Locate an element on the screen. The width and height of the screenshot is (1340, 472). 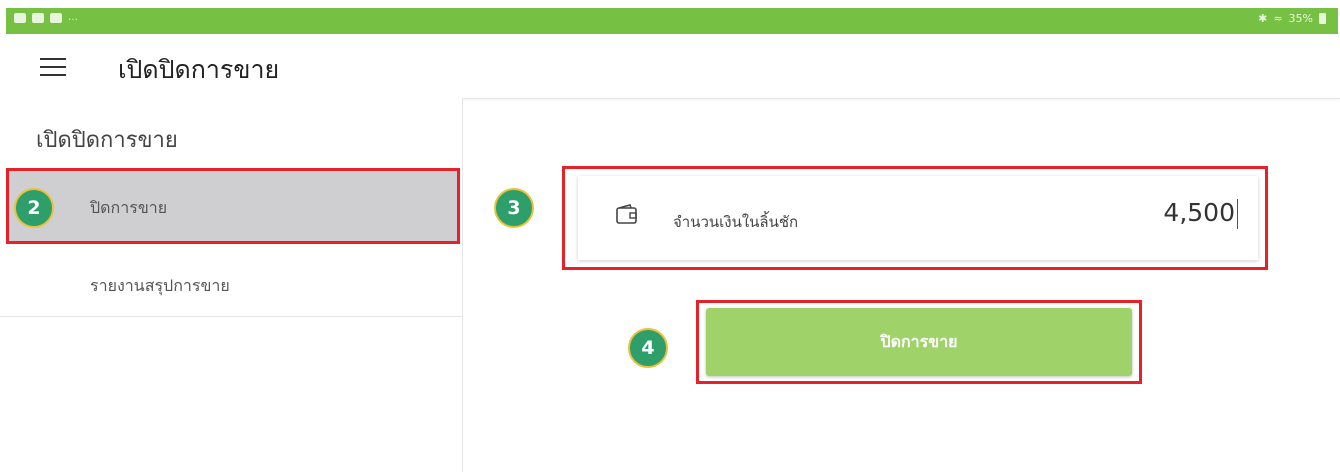
sidebar-header: เปิดปิดการขาย is located at coordinates (107, 140).